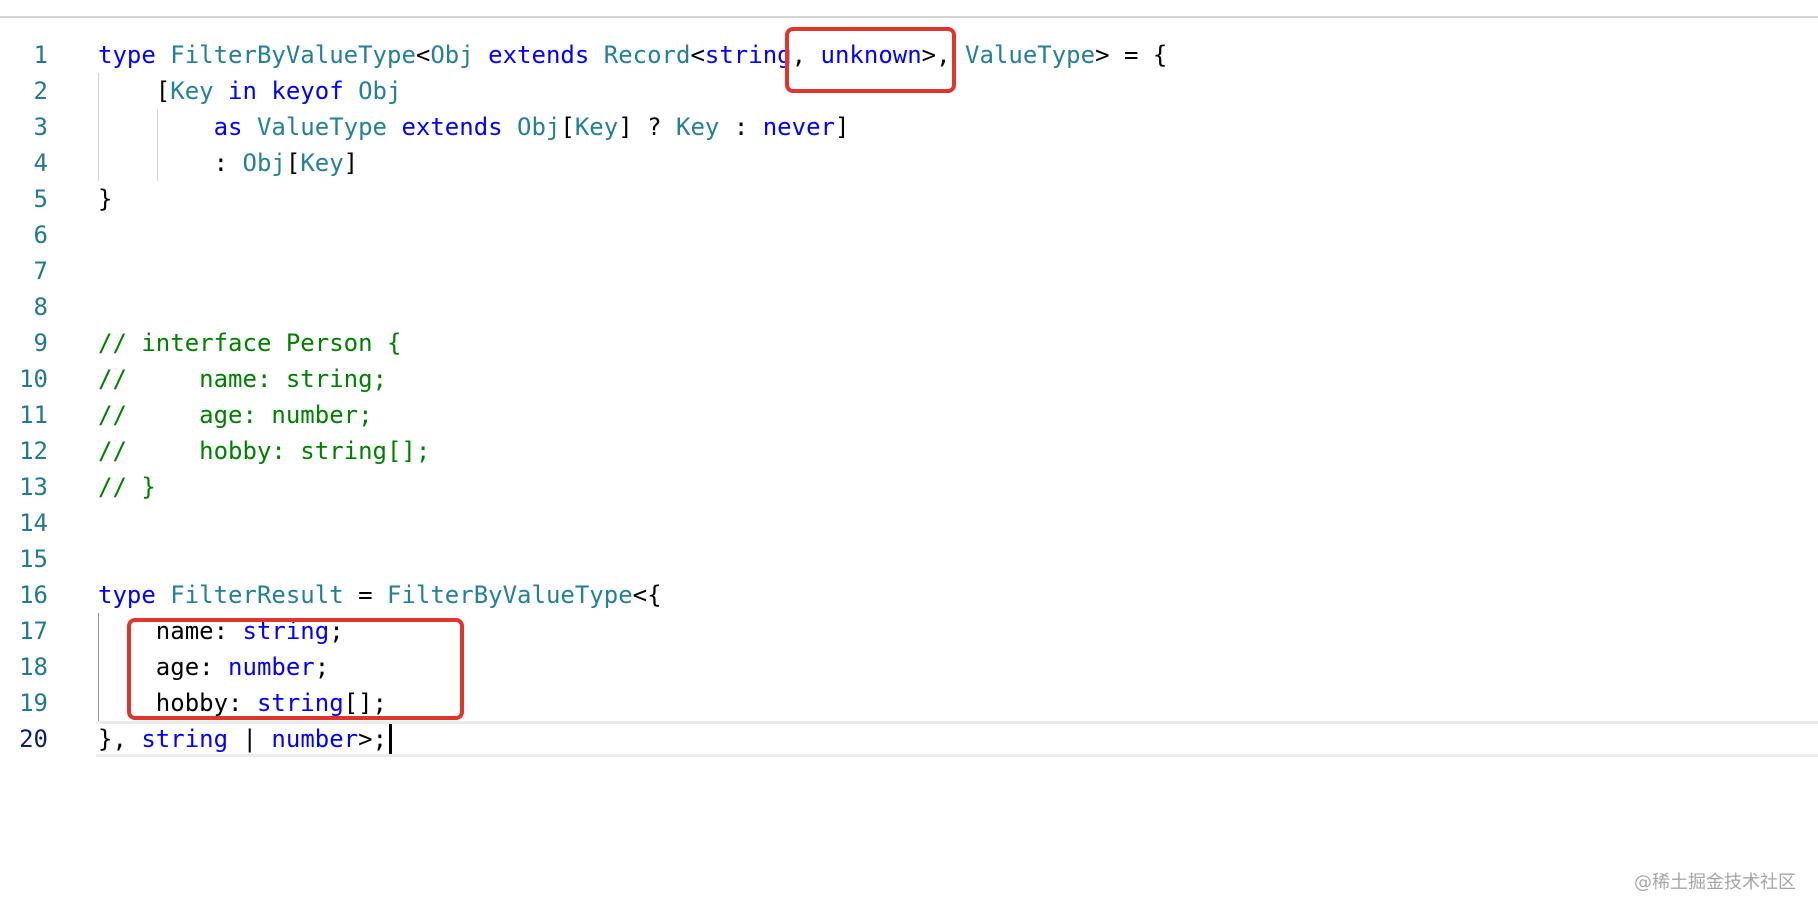  Describe the element at coordinates (909, 17) in the screenshot. I see `editor-top-border` at that location.